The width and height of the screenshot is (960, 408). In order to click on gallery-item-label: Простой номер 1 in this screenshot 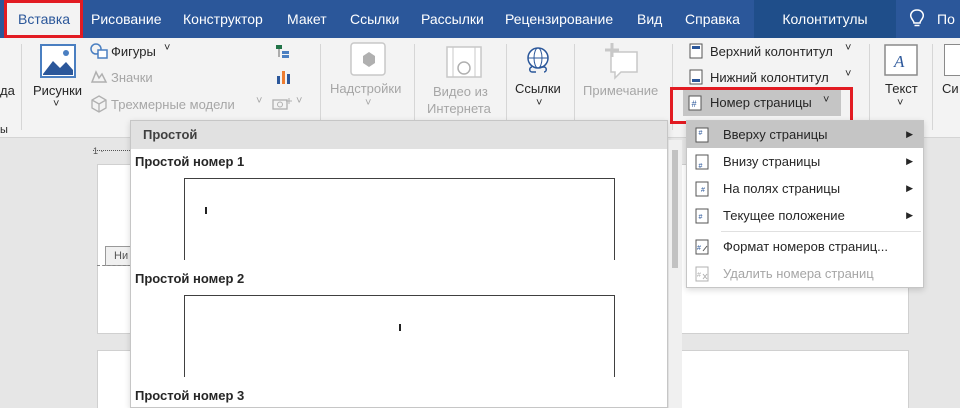, I will do `click(190, 161)`.